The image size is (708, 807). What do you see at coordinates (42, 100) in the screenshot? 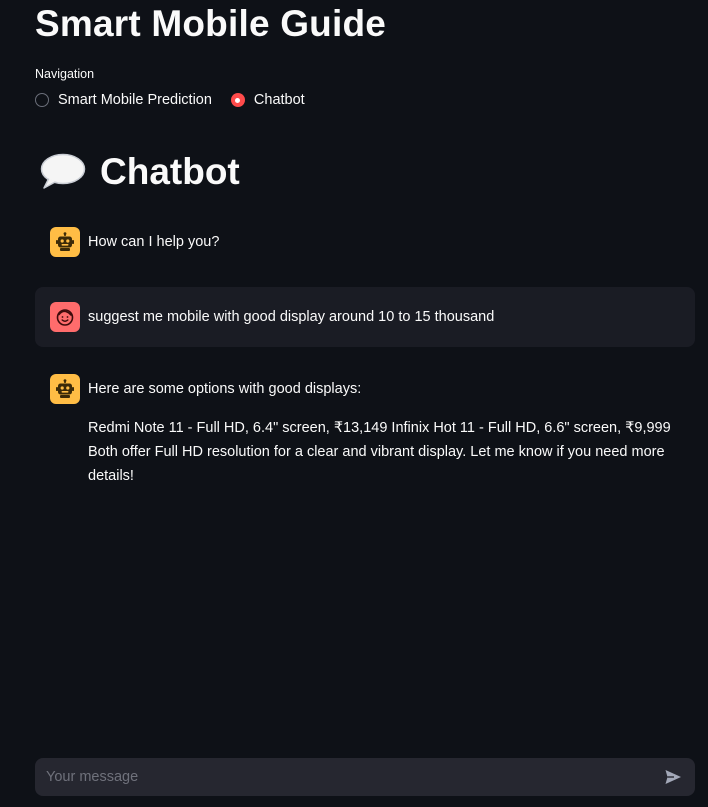
I see `radio-unselected-icon` at bounding box center [42, 100].